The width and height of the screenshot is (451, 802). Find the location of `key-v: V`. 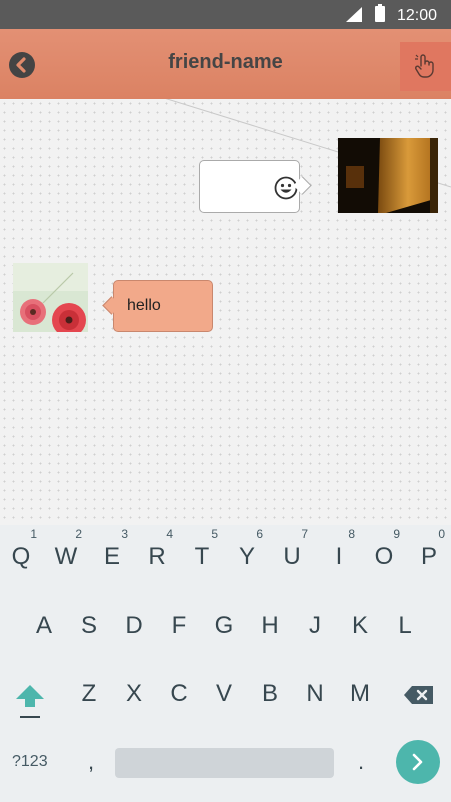

key-v: V is located at coordinates (224, 694).